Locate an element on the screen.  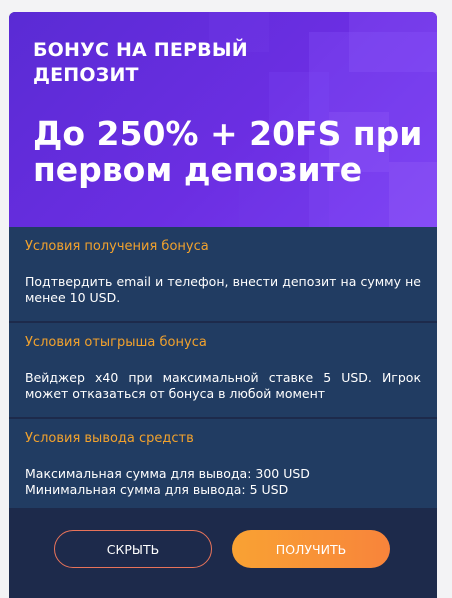
get-bonus-button: ПОЛУЧИТЬ is located at coordinates (311, 549).